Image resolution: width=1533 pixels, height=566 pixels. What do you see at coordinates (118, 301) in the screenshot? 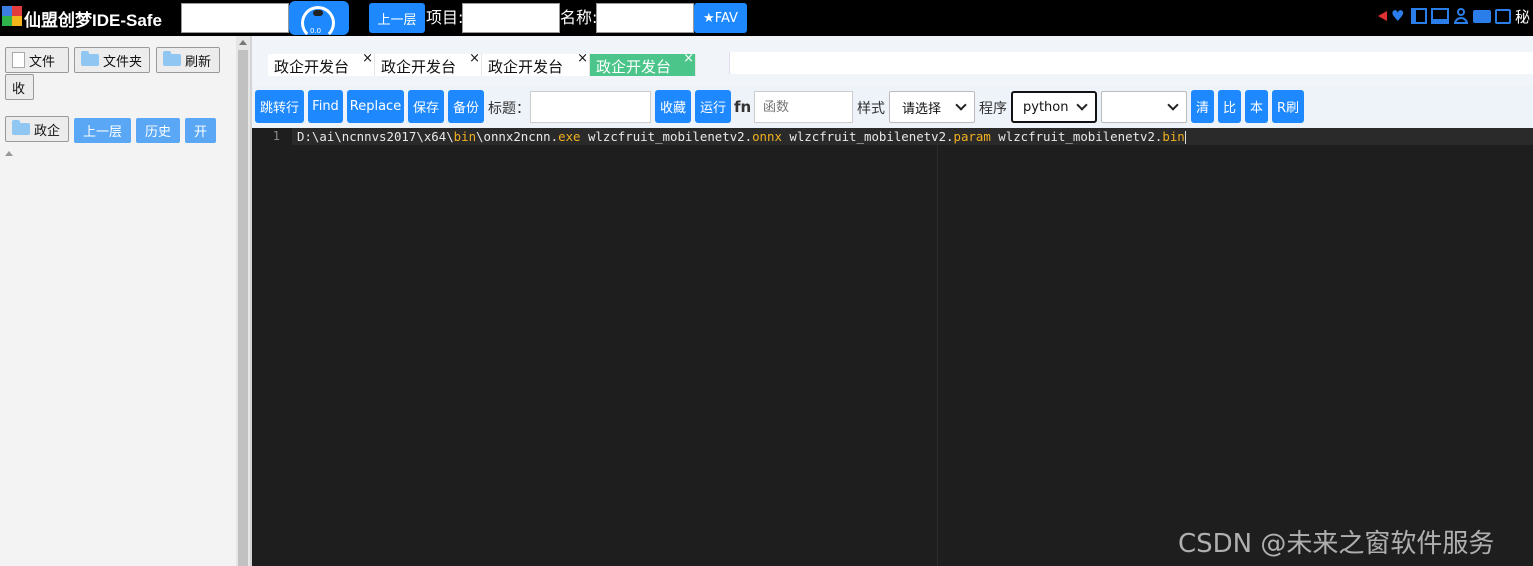
I see `file-explorer-panel: 文件 文件夹 刷新 收 政企 上一层 历史 开` at bounding box center [118, 301].